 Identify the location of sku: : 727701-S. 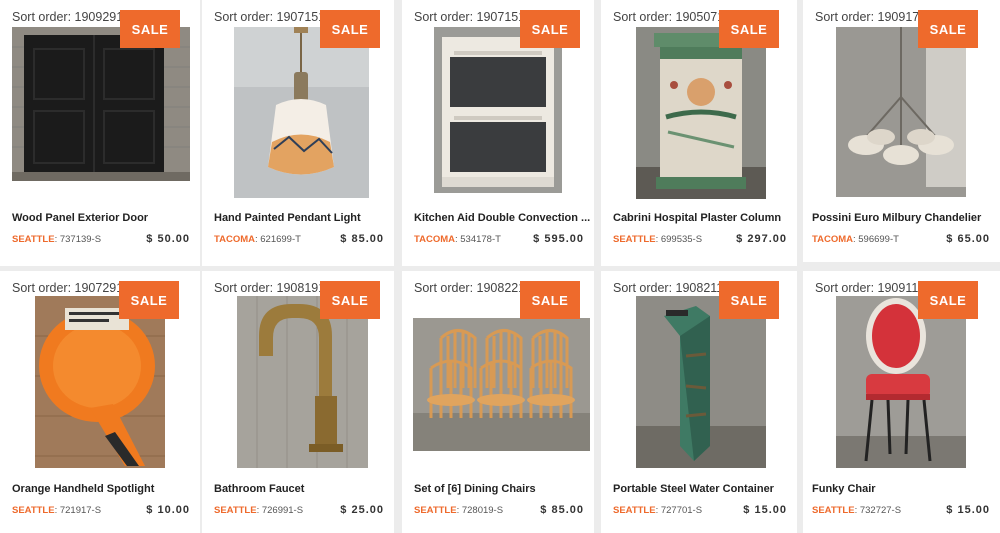
(679, 510).